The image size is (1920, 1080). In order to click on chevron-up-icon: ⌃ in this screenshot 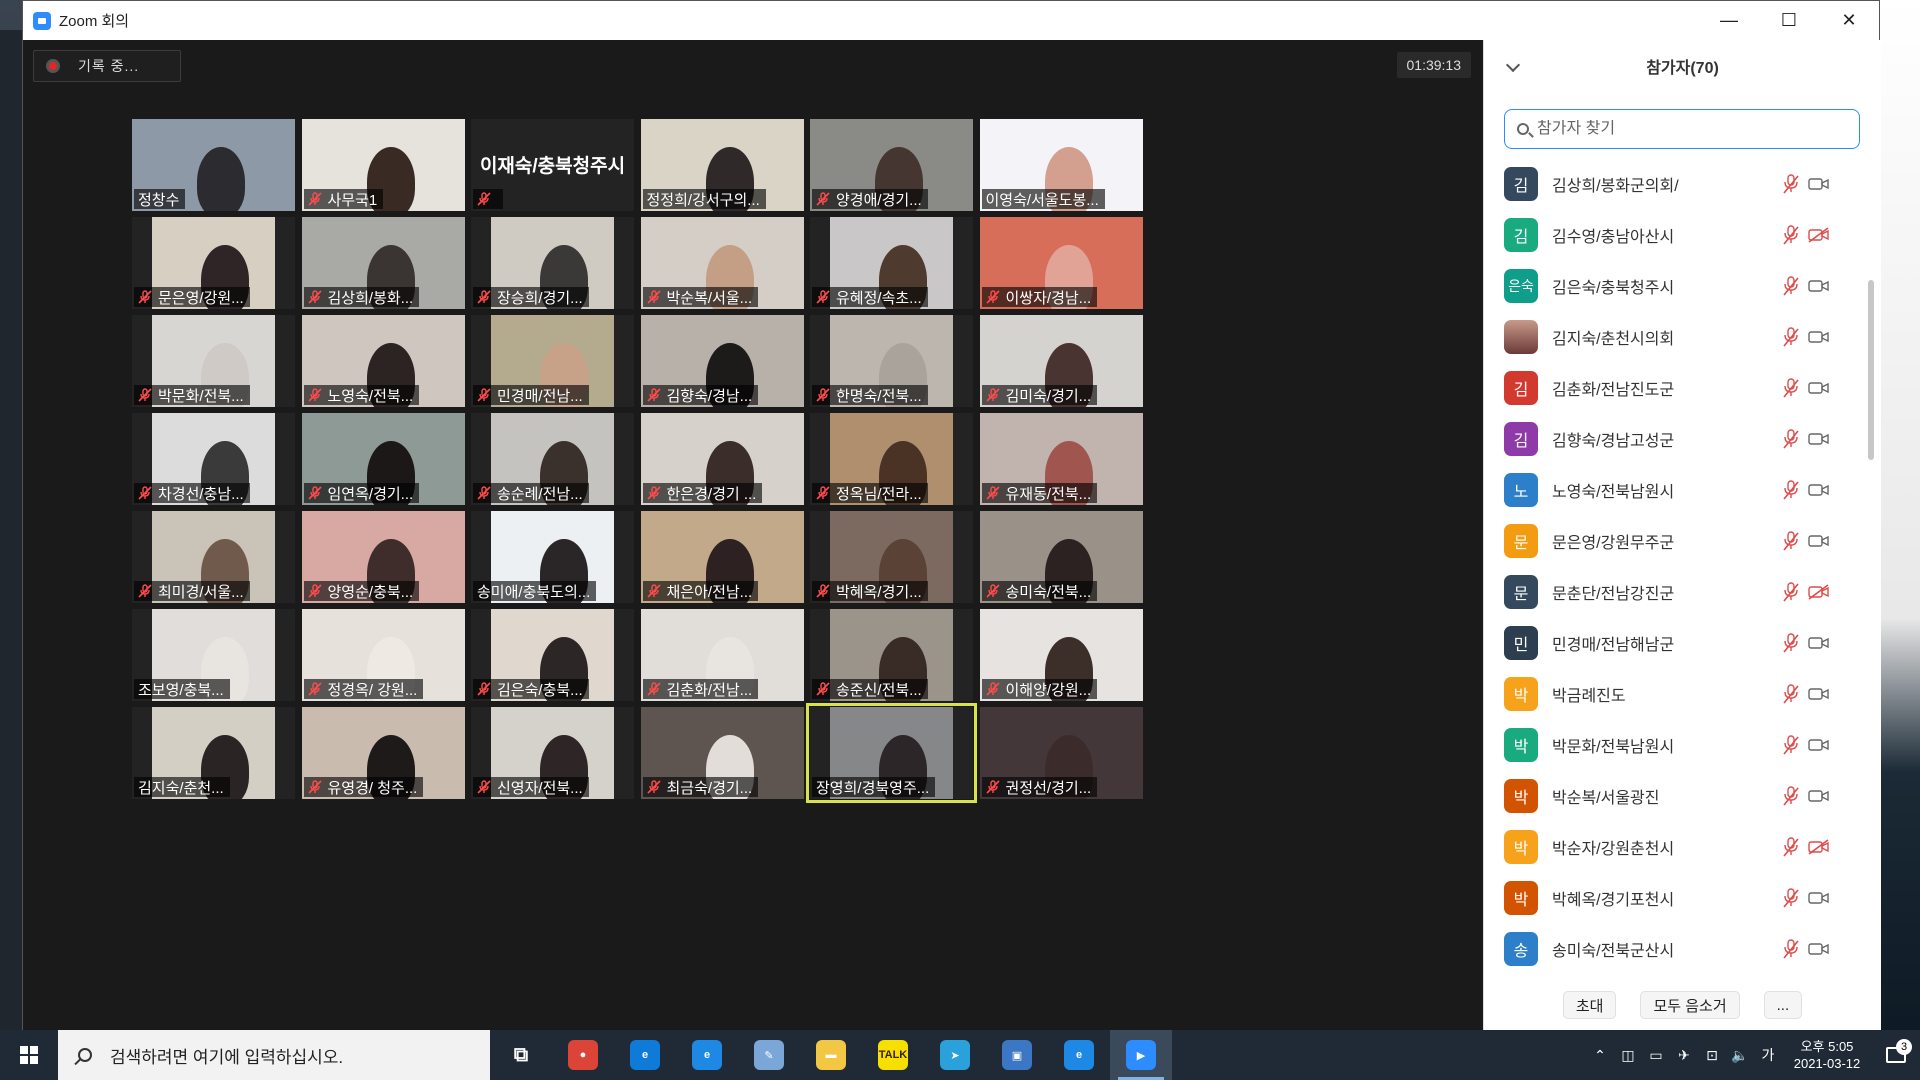, I will do `click(1600, 1055)`.